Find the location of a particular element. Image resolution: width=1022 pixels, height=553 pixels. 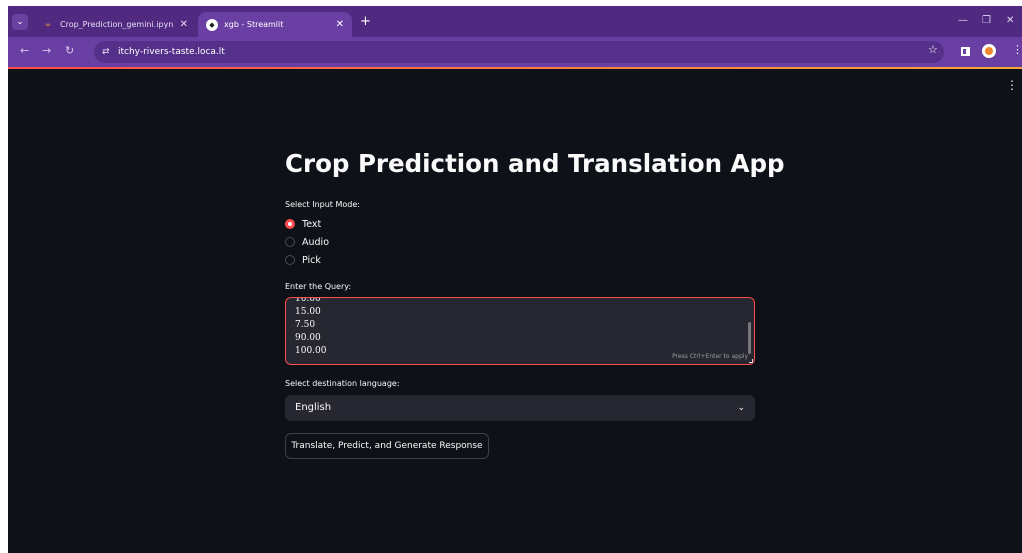

tab-title: Crop_Prediction_gemini.ipynb - is located at coordinates (117, 24).